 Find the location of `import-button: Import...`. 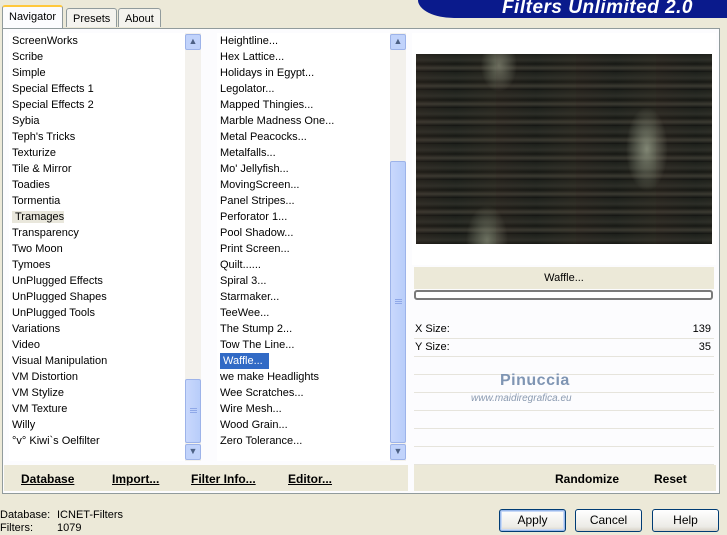

import-button: Import... is located at coordinates (135, 479).